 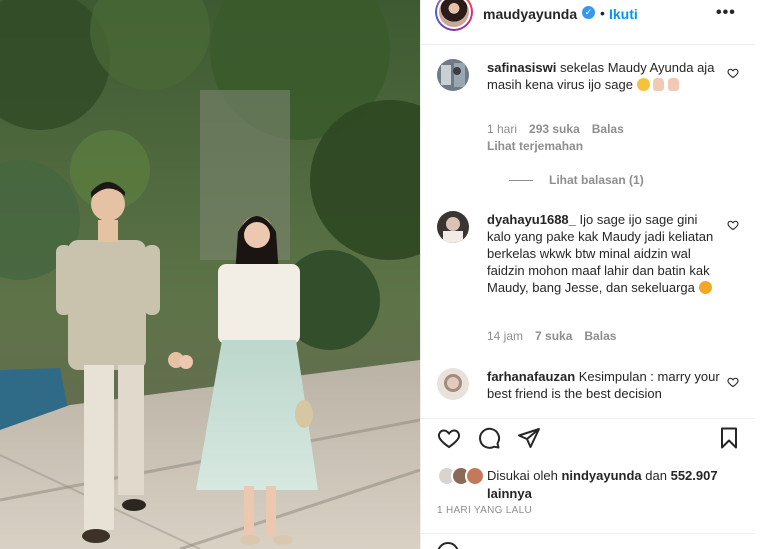 What do you see at coordinates (463, 477) in the screenshot?
I see `liker-avatars` at bounding box center [463, 477].